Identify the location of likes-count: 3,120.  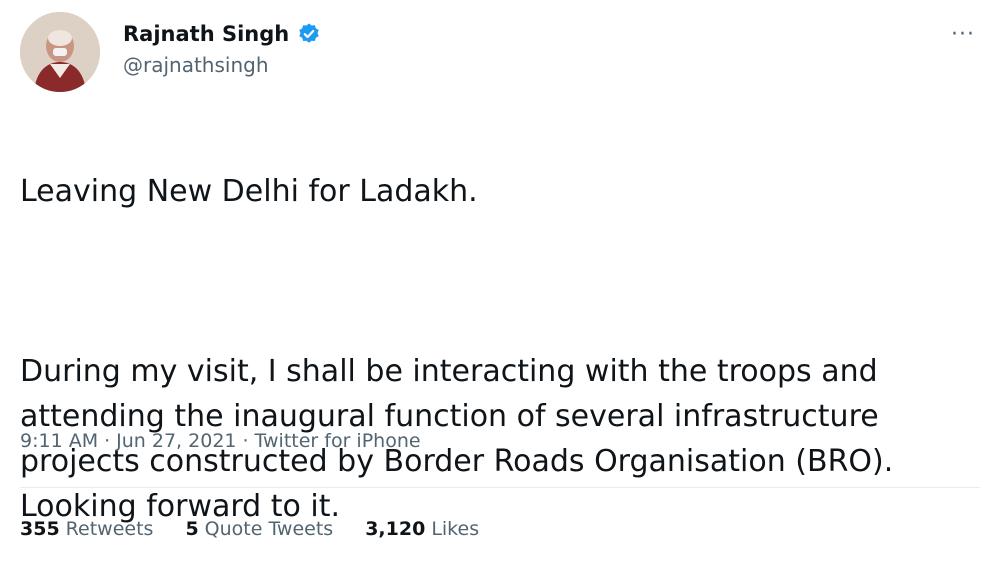
(395, 529).